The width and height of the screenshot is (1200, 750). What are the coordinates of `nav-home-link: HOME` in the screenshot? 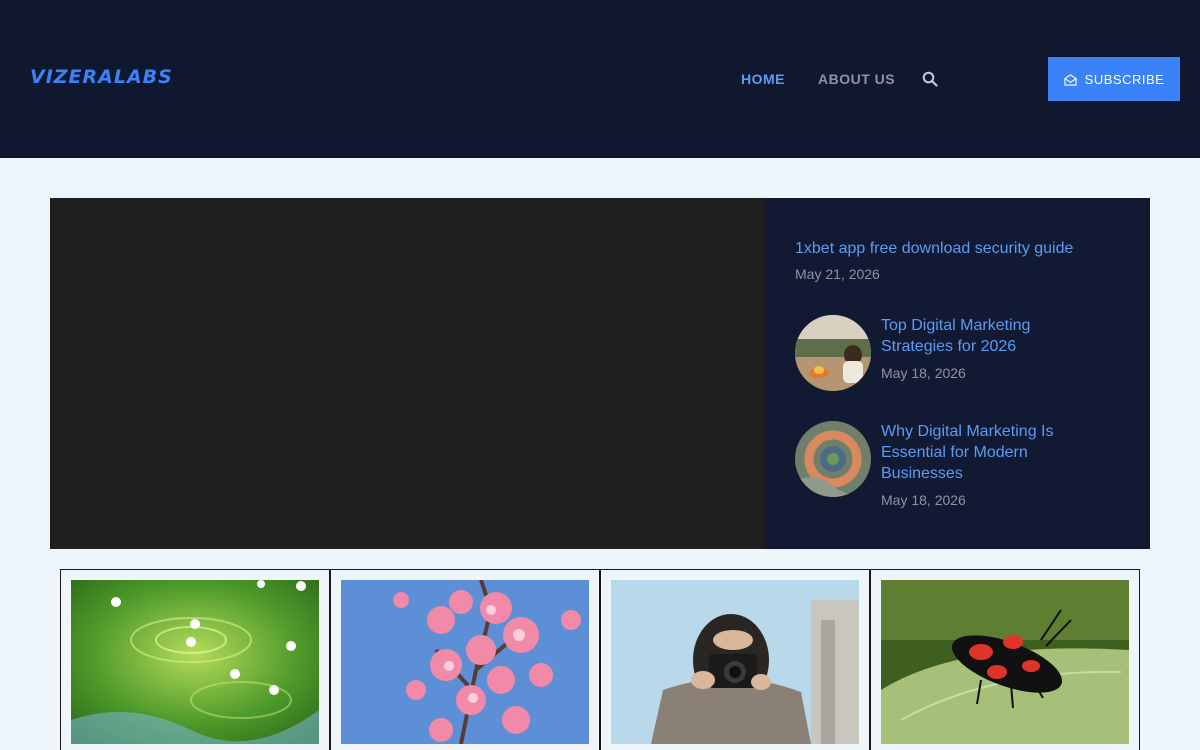 It's located at (763, 79).